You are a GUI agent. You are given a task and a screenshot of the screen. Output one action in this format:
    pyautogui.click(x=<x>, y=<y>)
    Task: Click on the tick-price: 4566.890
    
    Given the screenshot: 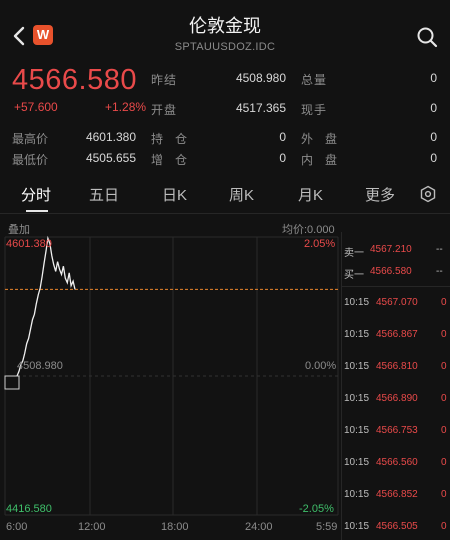 What is the action you would take?
    pyautogui.click(x=397, y=398)
    